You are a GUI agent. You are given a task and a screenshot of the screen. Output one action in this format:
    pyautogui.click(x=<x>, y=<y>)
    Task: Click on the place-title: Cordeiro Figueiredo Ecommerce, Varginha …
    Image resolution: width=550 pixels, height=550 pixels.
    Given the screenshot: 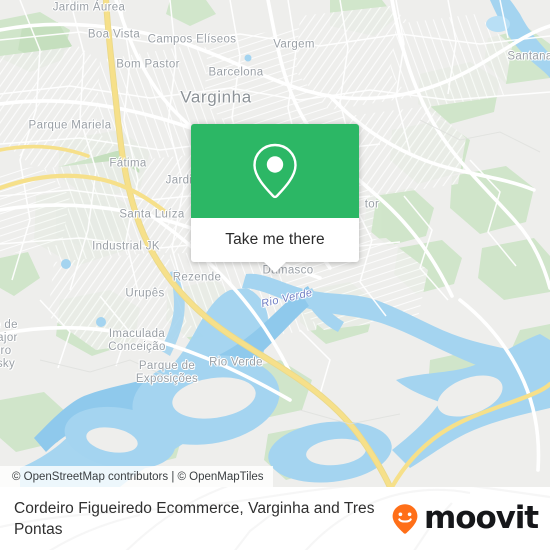 What is the action you would take?
    pyautogui.click(x=194, y=518)
    